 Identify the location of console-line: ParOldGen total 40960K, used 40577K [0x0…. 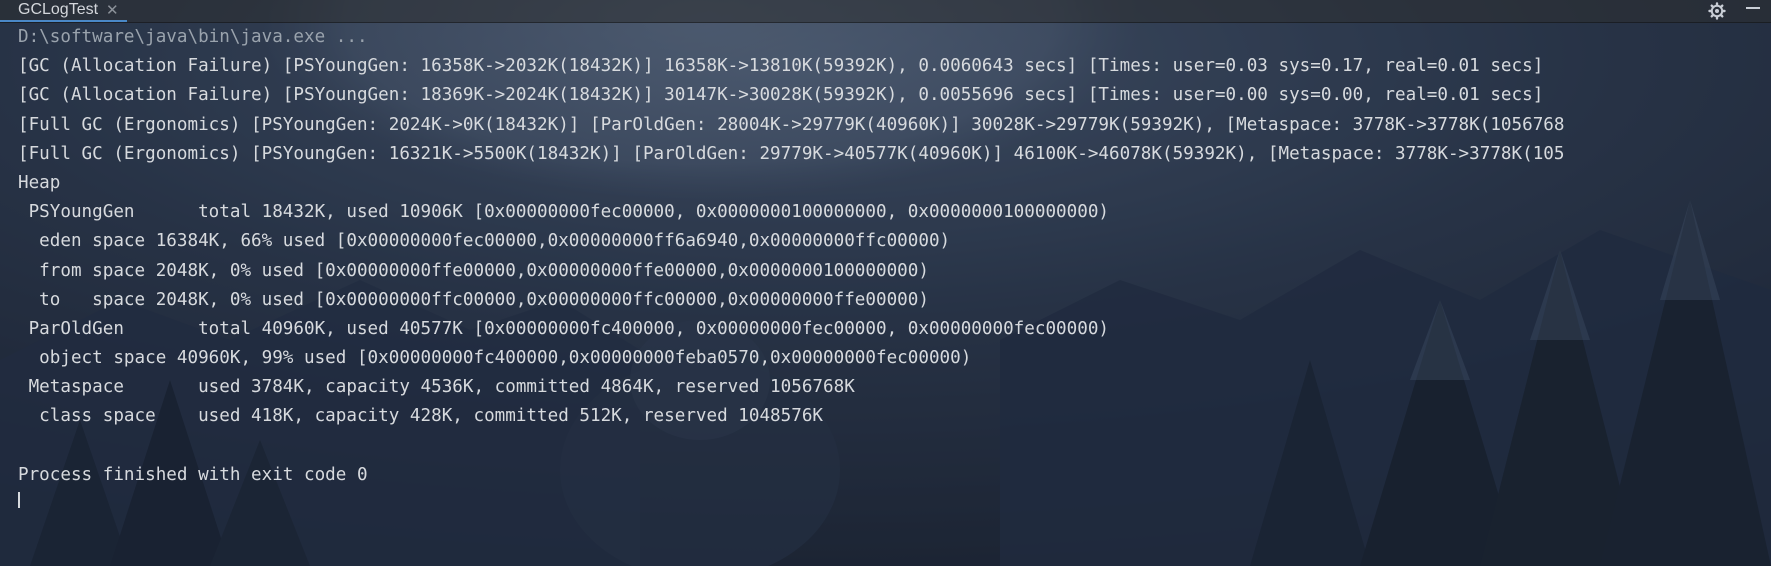
(564, 329).